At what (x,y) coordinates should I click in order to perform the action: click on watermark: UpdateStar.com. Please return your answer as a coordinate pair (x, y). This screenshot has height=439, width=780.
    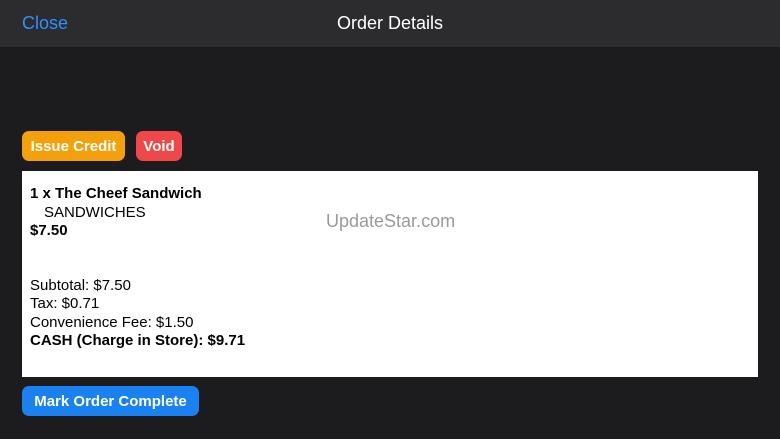
    Looking at the image, I should click on (391, 221).